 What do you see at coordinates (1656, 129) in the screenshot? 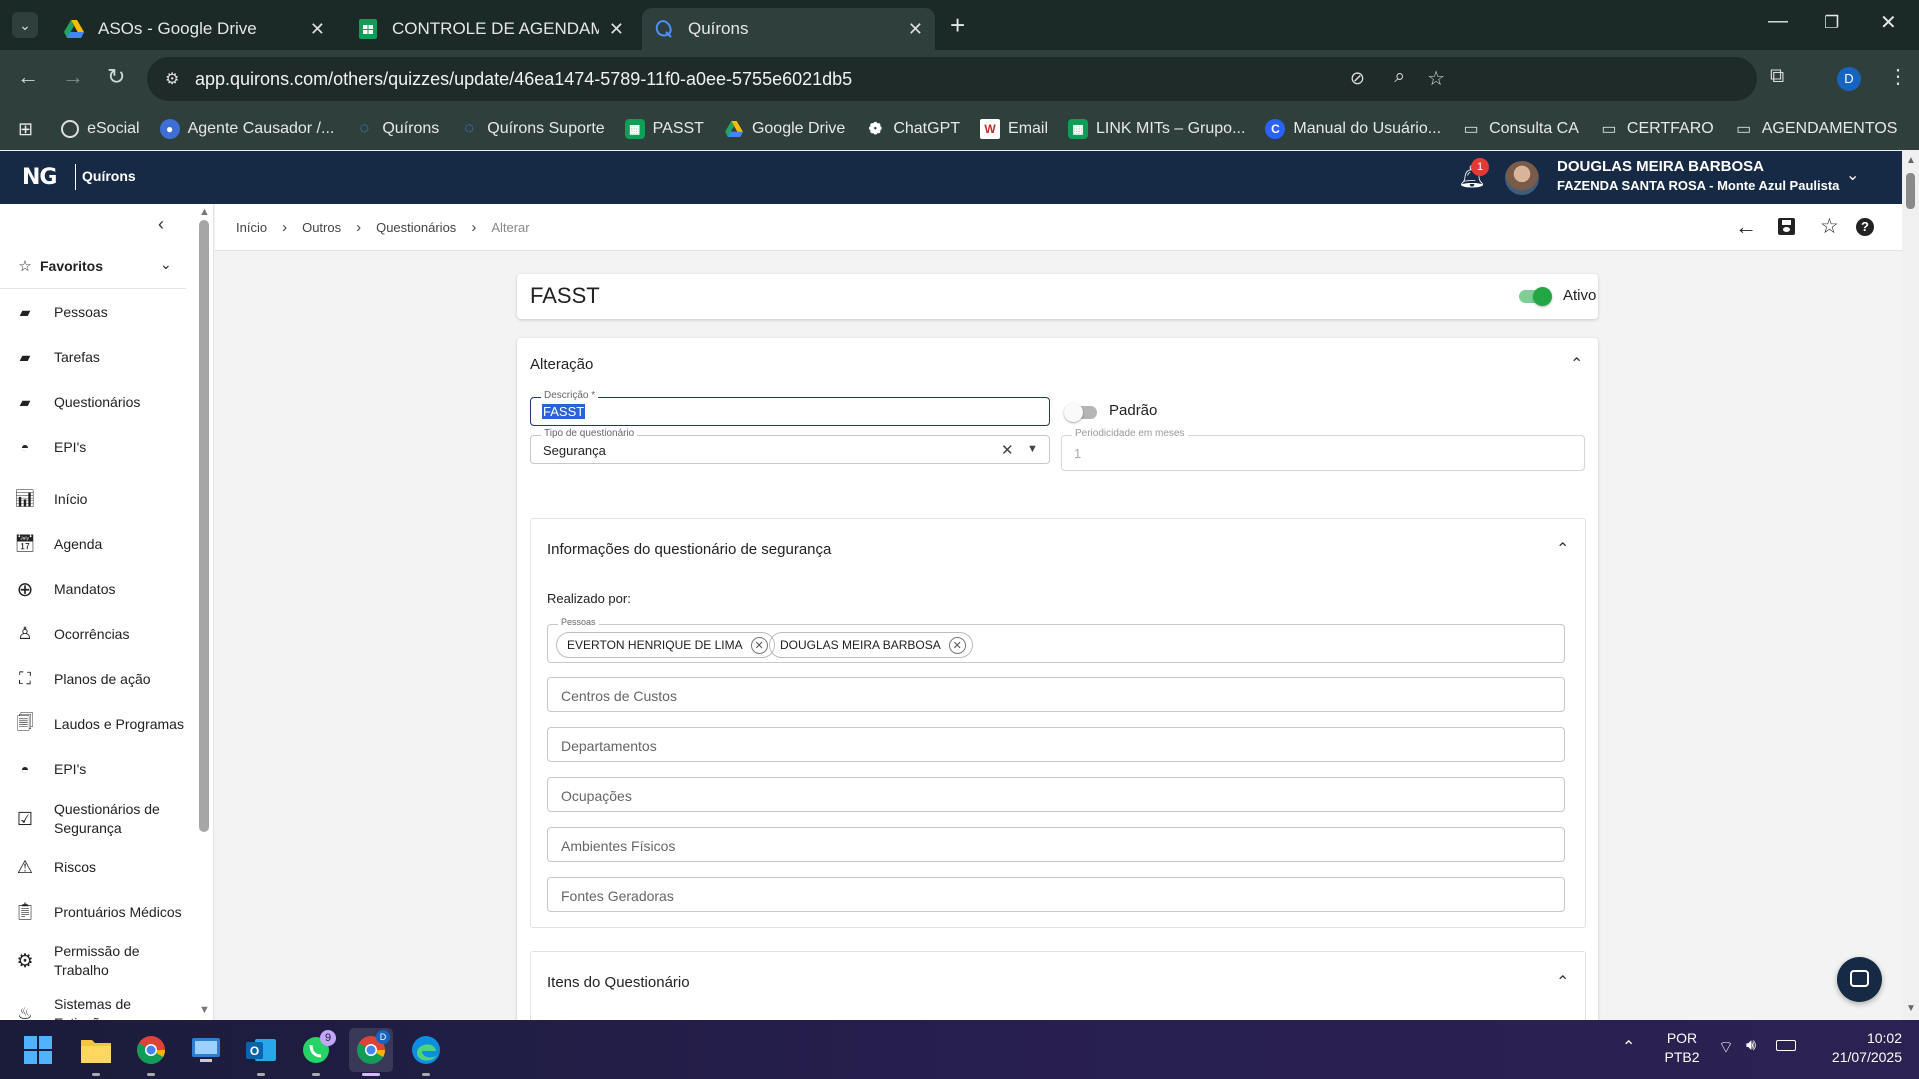
I see `bookmark-certfaro: ▭ CERTFARO` at bounding box center [1656, 129].